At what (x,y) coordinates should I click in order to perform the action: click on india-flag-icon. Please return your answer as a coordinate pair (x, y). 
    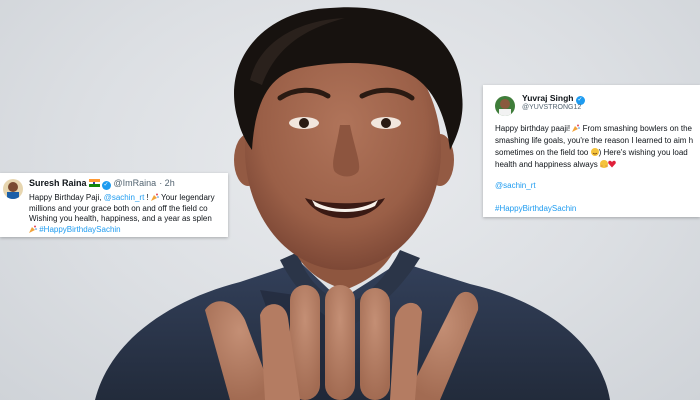
    Looking at the image, I should click on (94, 183).